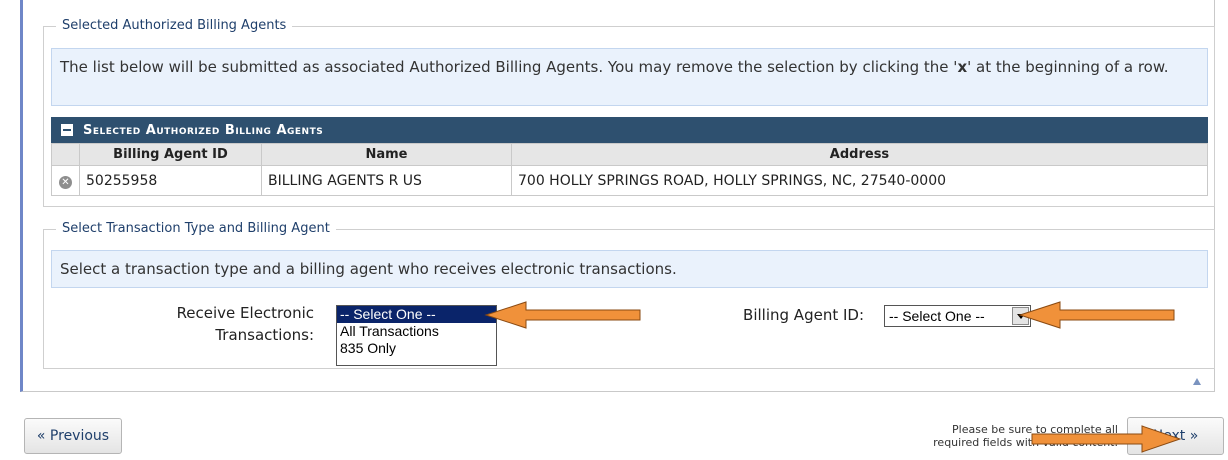  I want to click on column-header-address: Address, so click(859, 154).